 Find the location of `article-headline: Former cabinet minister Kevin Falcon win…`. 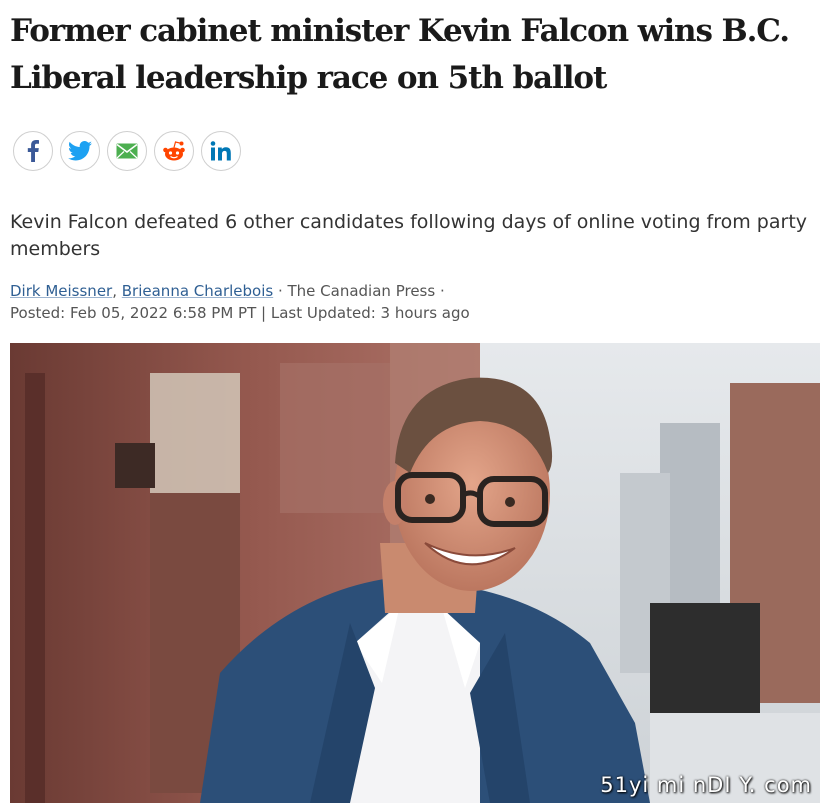

article-headline: Former cabinet minister Kevin Falcon win… is located at coordinates (400, 54).